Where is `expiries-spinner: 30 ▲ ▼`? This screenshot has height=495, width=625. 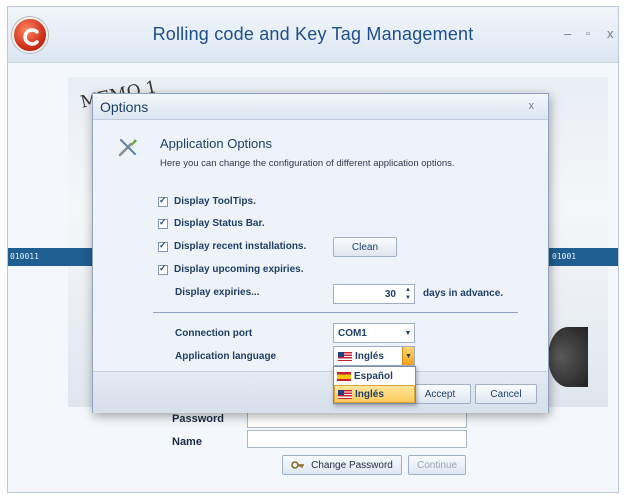
expiries-spinner: 30 ▲ ▼ is located at coordinates (374, 294).